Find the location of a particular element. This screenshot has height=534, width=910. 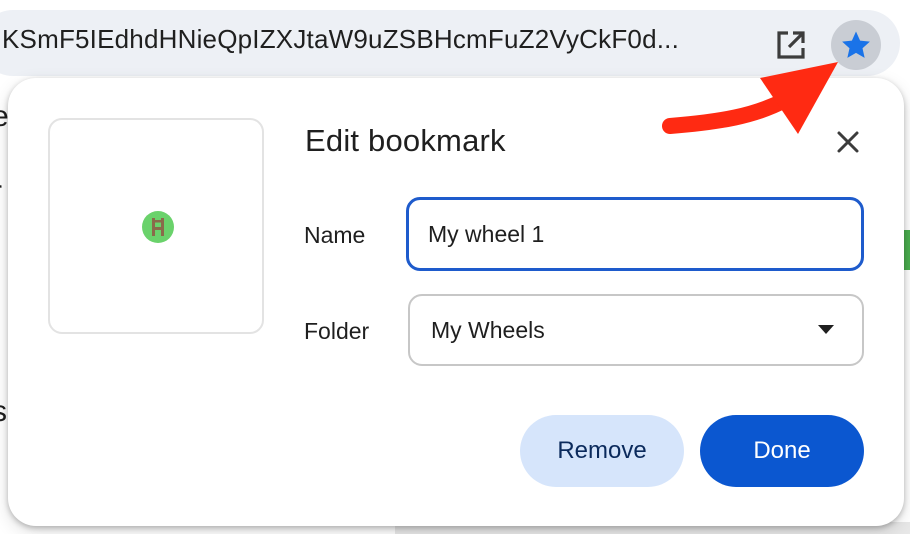

bookmark-thumbnail is located at coordinates (156, 226).